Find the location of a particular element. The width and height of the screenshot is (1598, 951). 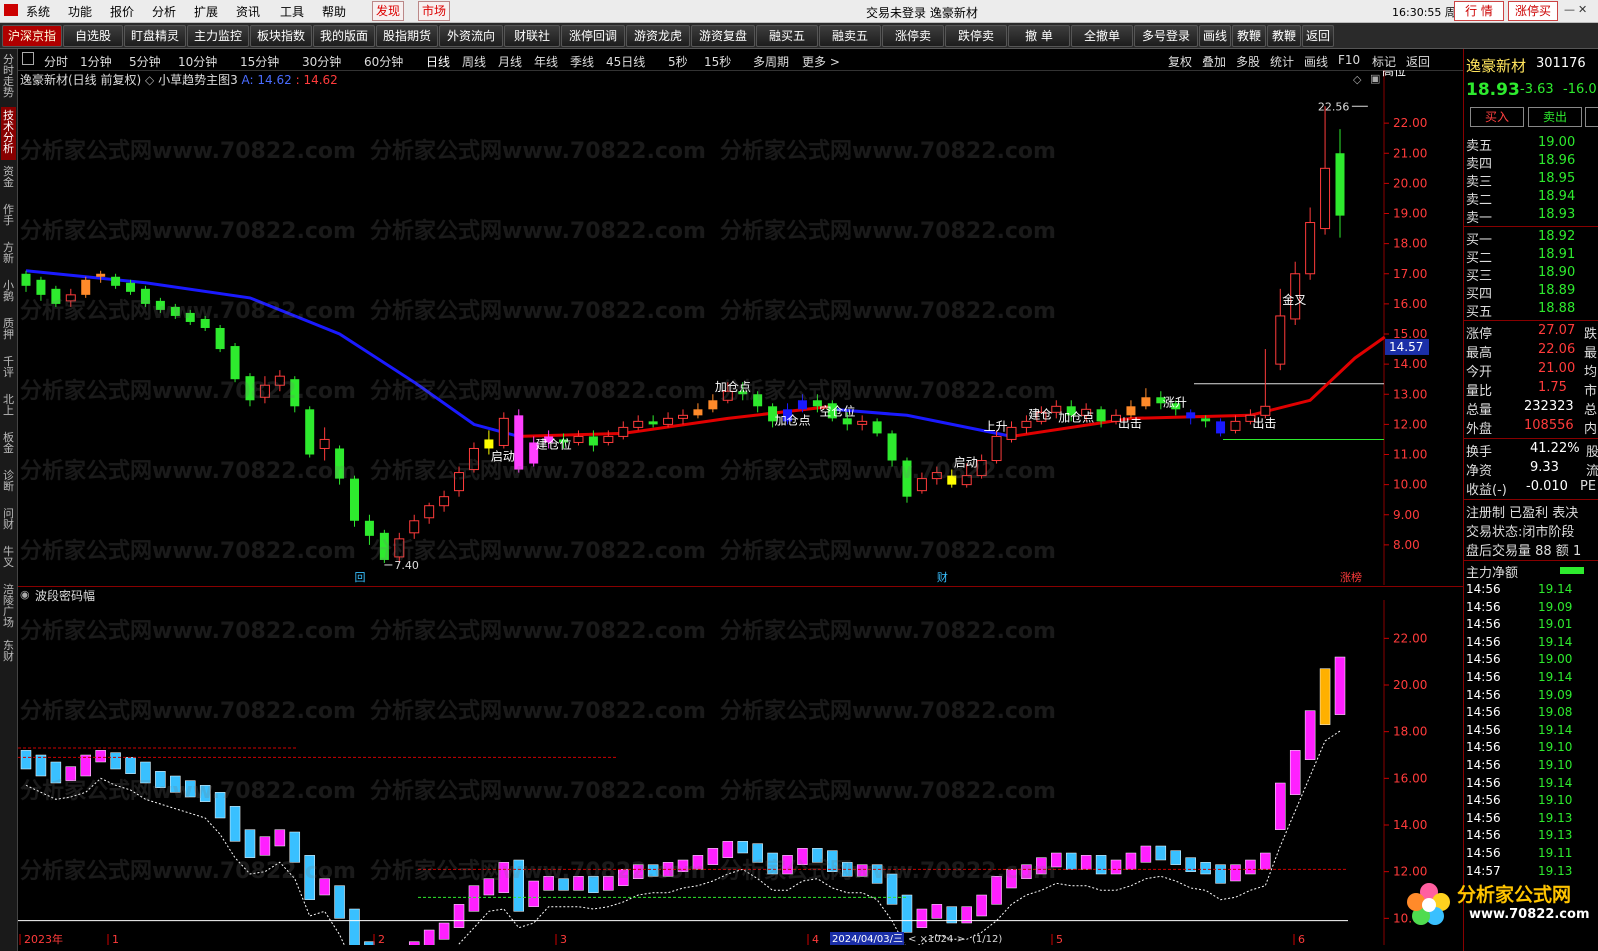

toolbar-button: 多号登录 is located at coordinates (1166, 36).